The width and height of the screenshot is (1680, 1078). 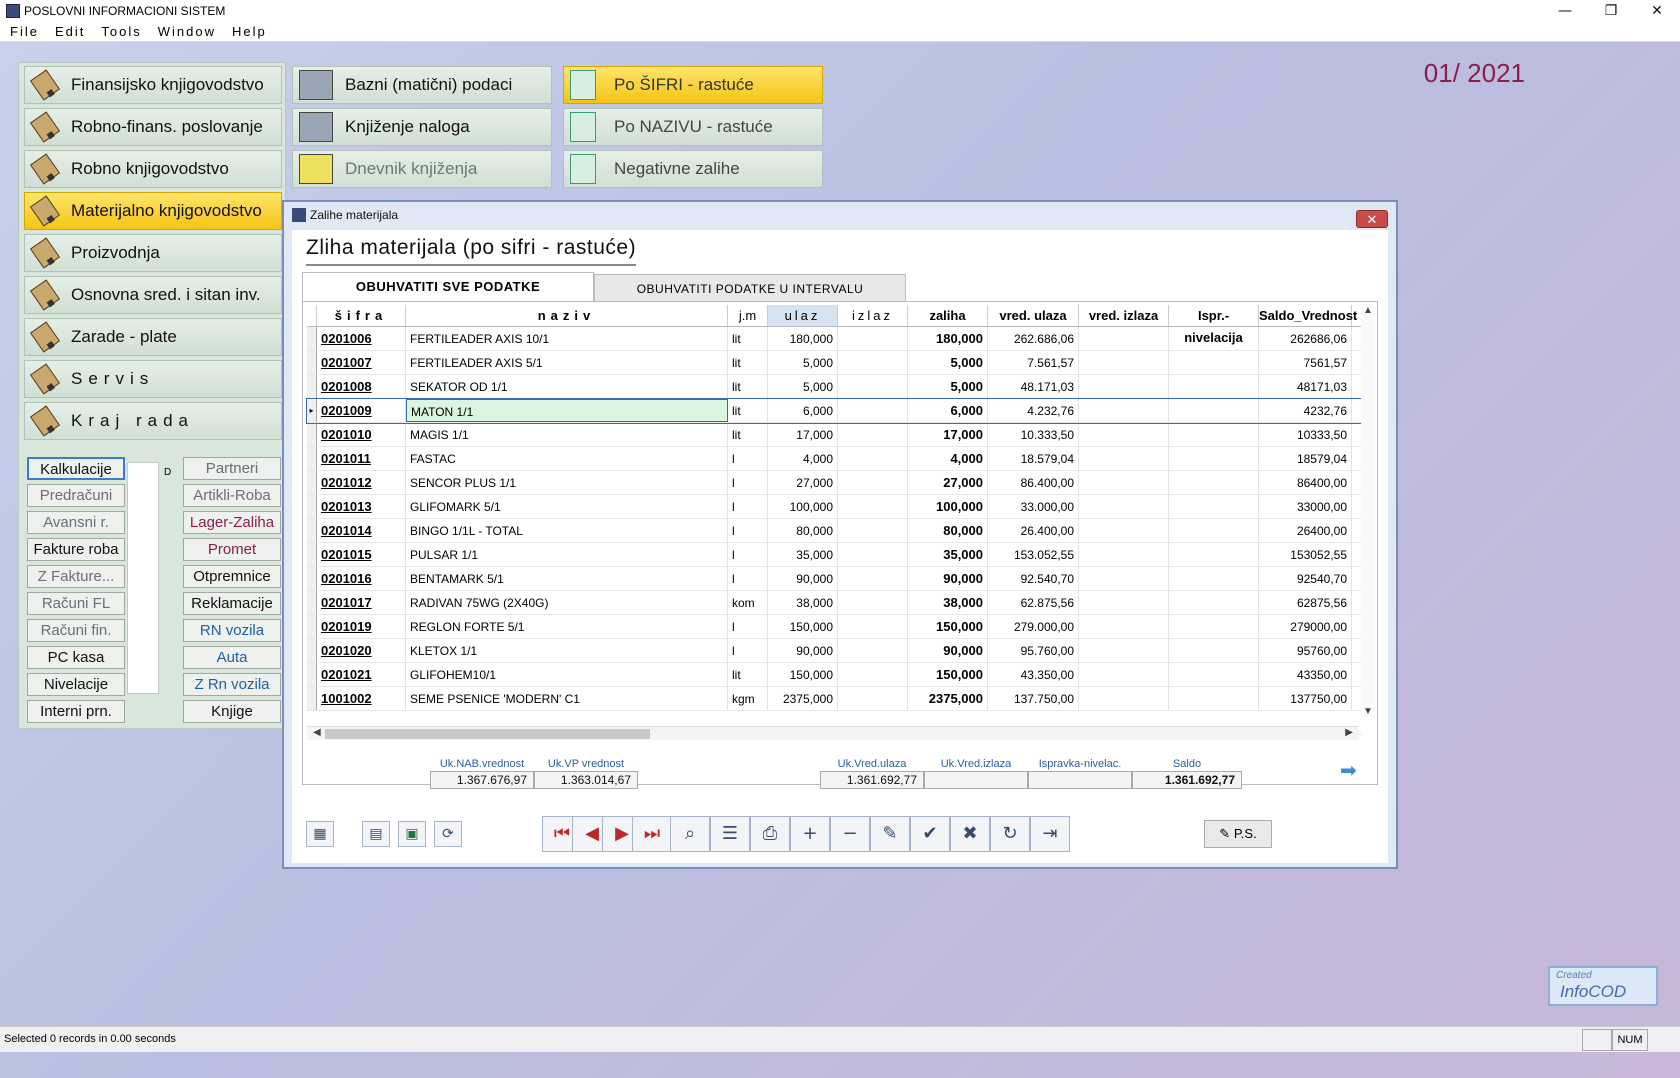 What do you see at coordinates (361, 434) in the screenshot?
I see `cell-code: 0201010` at bounding box center [361, 434].